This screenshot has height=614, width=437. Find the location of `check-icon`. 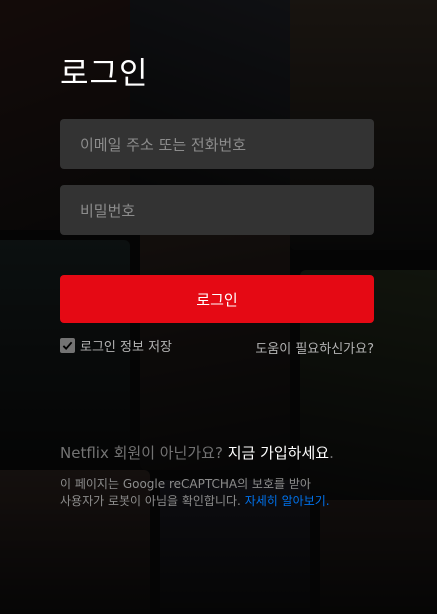

check-icon is located at coordinates (67, 346).